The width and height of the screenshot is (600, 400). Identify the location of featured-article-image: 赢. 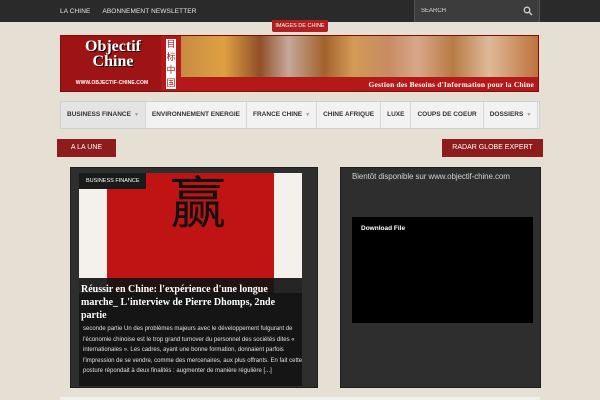
(190, 233).